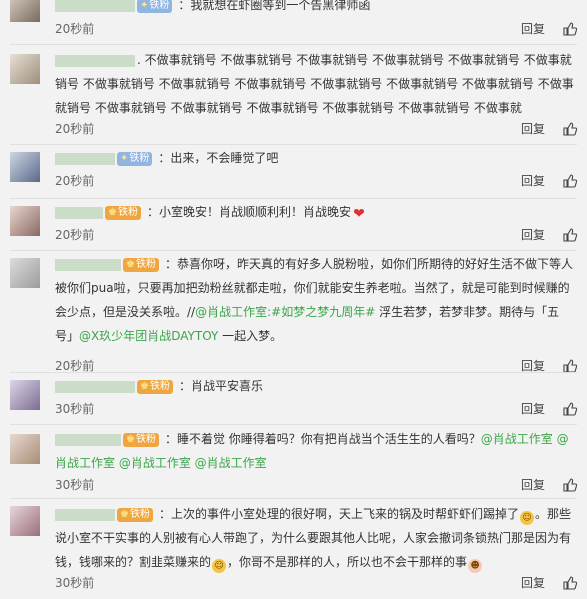  I want to click on heart-emoji-icon: ❤, so click(359, 214).